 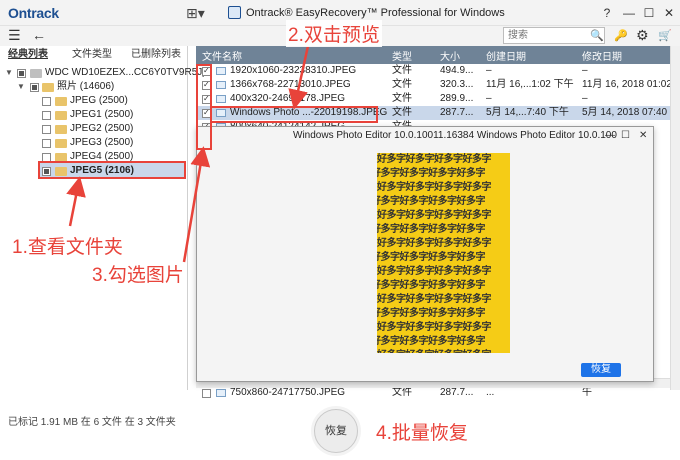 What do you see at coordinates (67, 247) in the screenshot?
I see `annotation-step1: 1.查看文件夹` at bounding box center [67, 247].